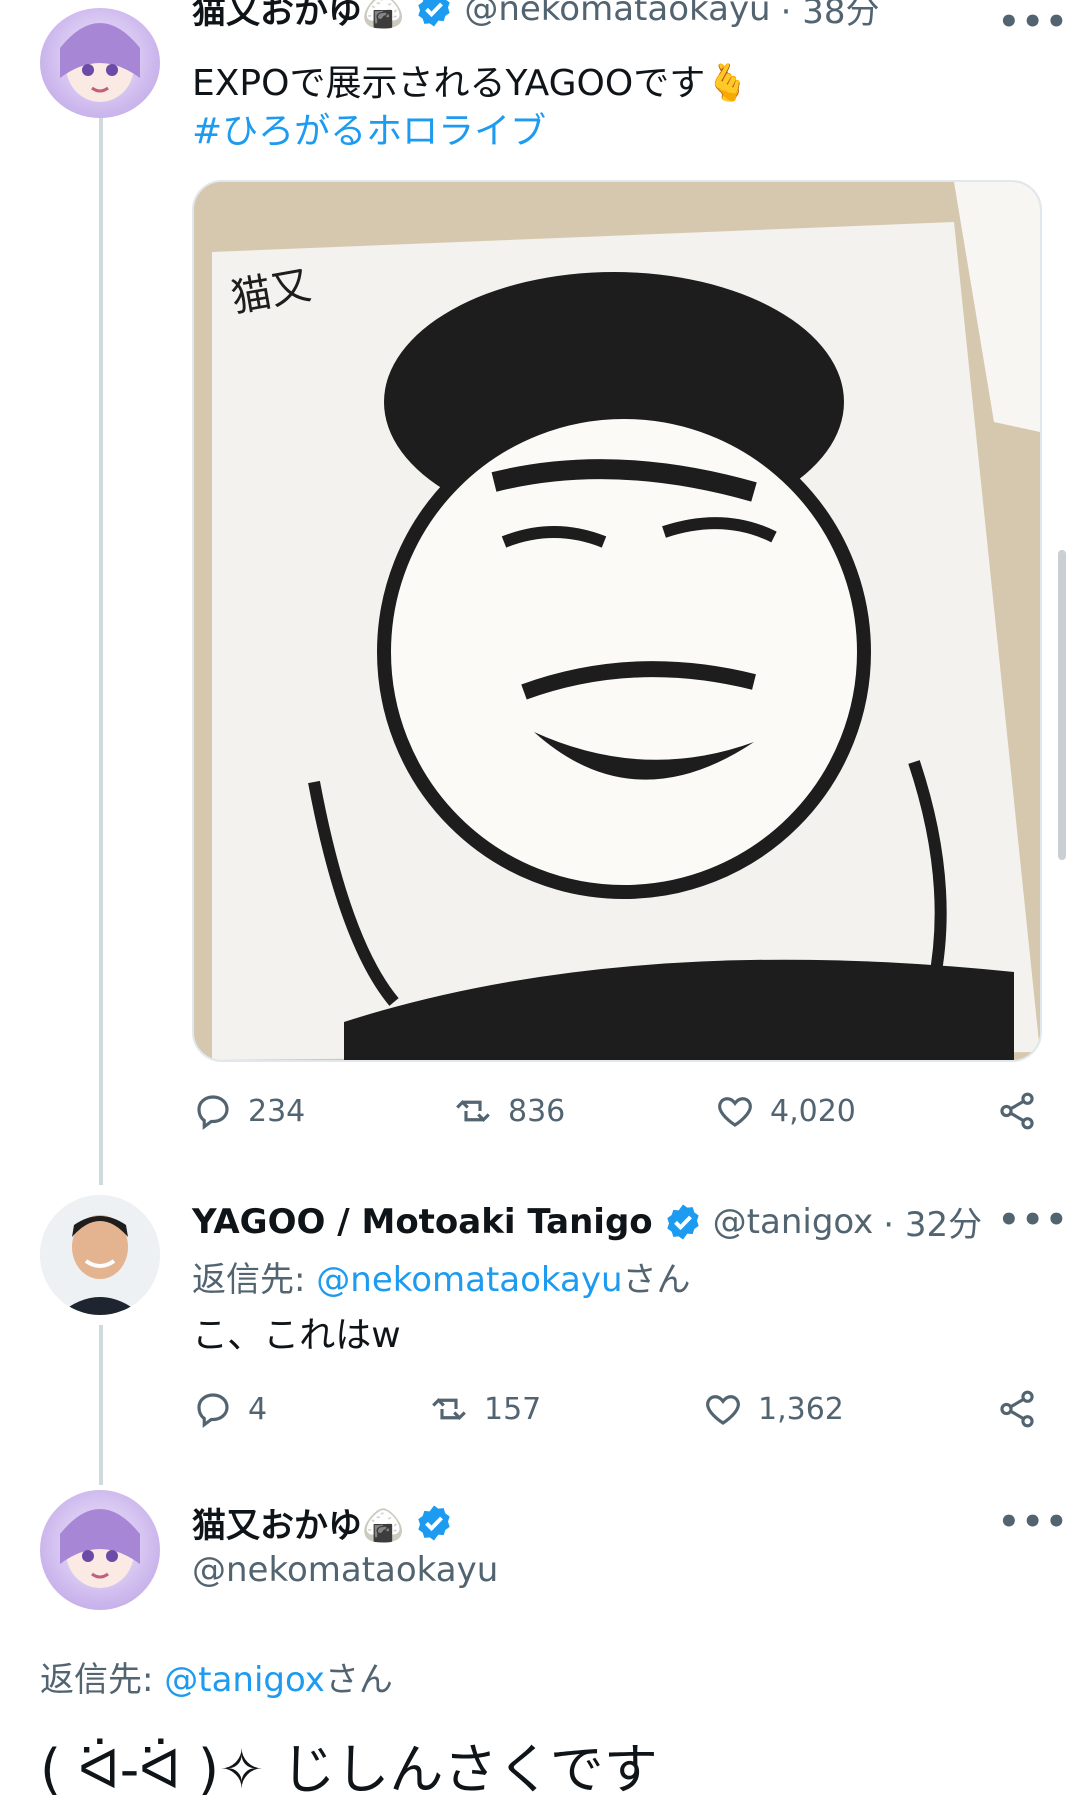  I want to click on reply-count: 4, so click(258, 1409).